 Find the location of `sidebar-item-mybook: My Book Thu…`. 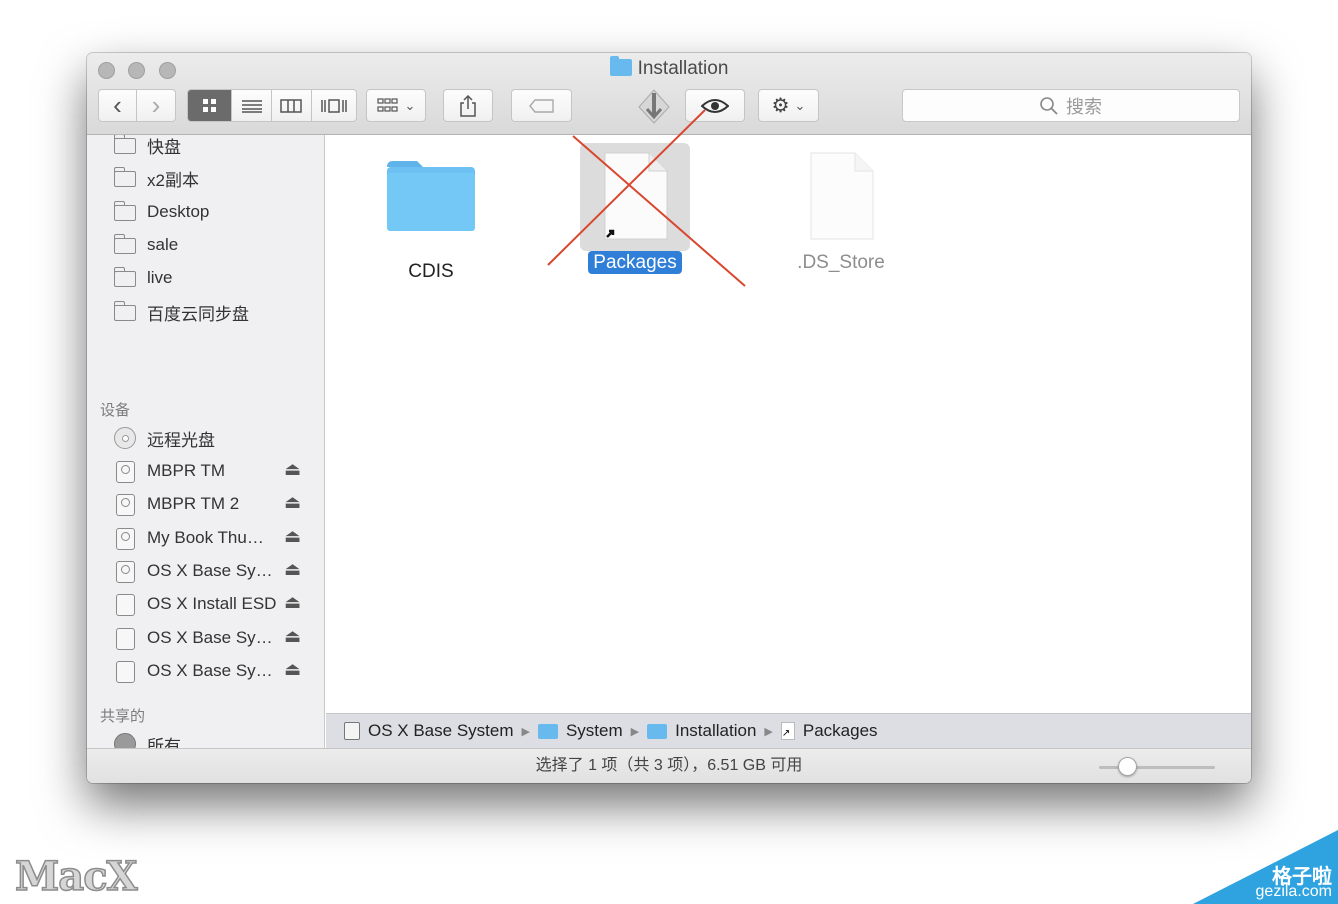

sidebar-item-mybook: My Book Thu… is located at coordinates (213, 538).